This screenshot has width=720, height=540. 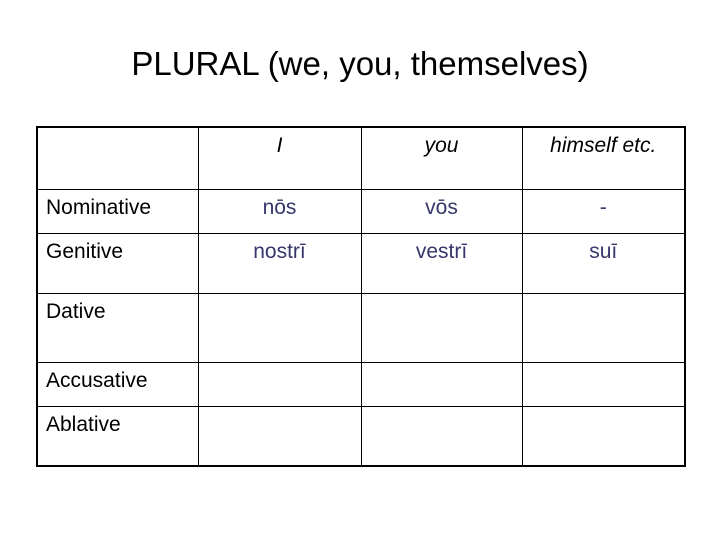 What do you see at coordinates (583, 145) in the screenshot?
I see `header-third-person-label-italic: himself` at bounding box center [583, 145].